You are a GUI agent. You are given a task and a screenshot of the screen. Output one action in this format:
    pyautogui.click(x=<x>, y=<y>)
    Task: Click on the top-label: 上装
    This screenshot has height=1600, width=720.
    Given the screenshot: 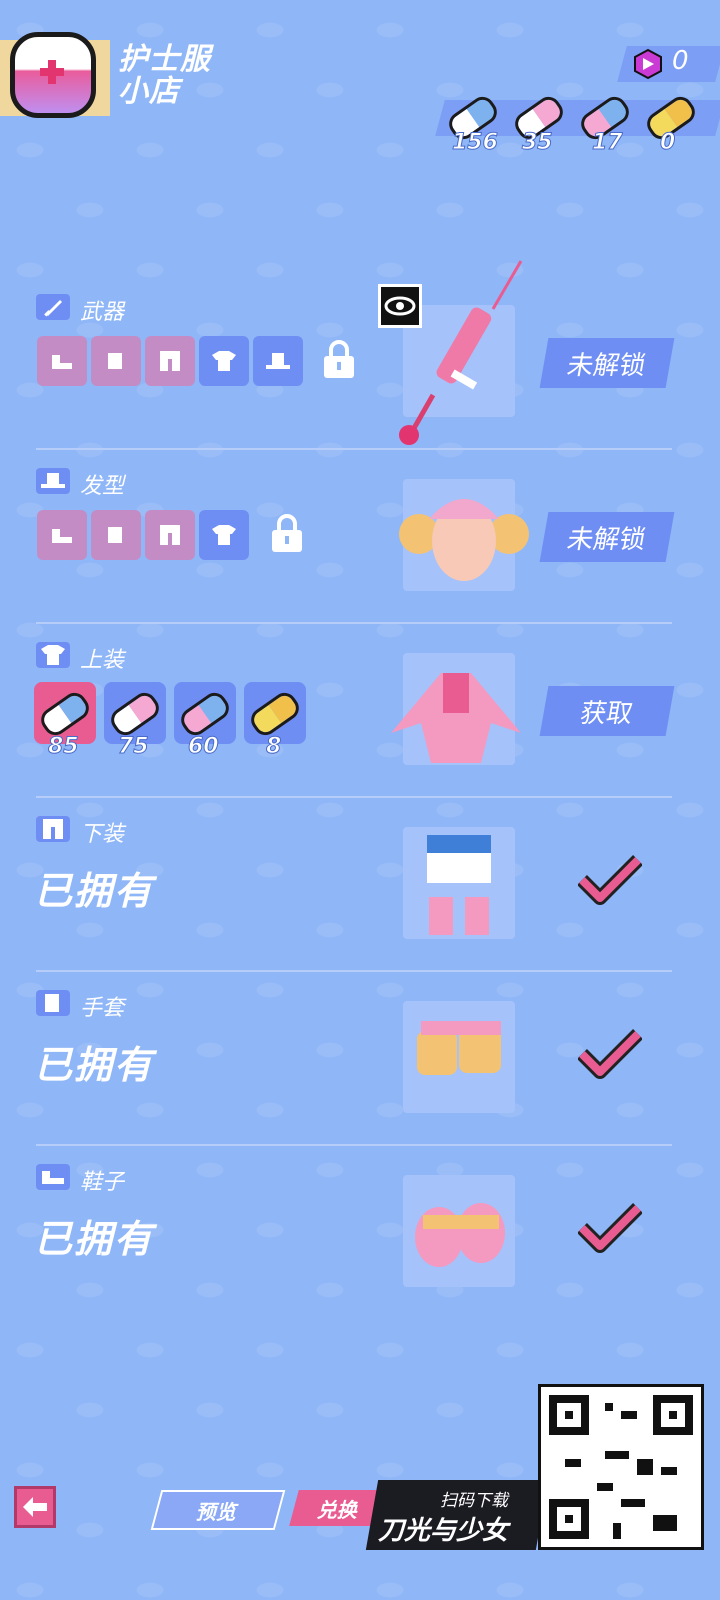 What is the action you would take?
    pyautogui.click(x=102, y=660)
    